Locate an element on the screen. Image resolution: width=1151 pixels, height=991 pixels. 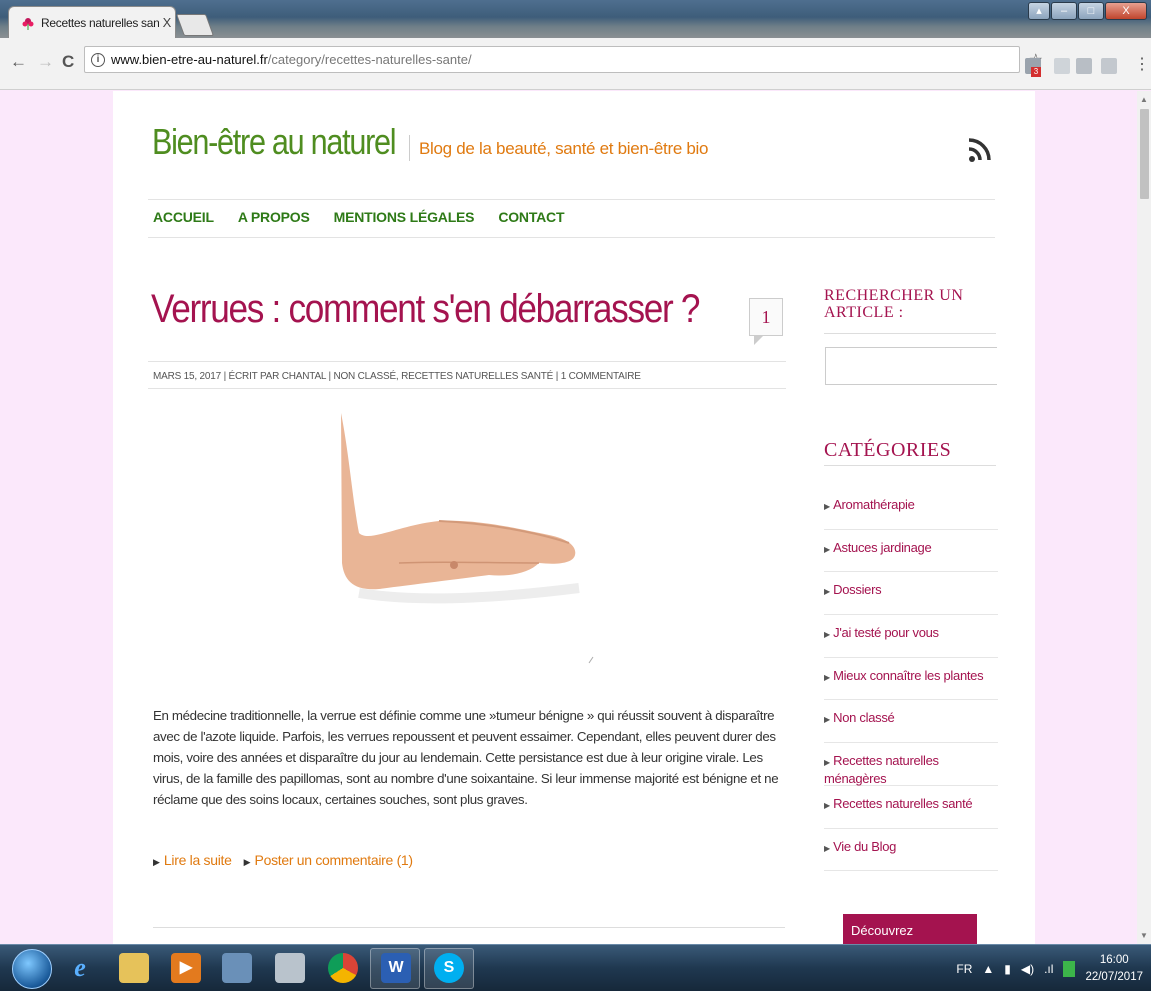
rss-icon is located at coordinates (980, 150).